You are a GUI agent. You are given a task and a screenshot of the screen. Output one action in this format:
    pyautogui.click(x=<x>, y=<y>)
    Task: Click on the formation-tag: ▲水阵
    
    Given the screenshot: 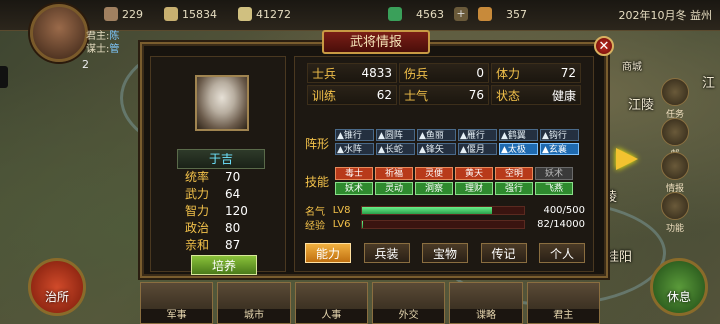 What is the action you would take?
    pyautogui.click(x=354, y=149)
    